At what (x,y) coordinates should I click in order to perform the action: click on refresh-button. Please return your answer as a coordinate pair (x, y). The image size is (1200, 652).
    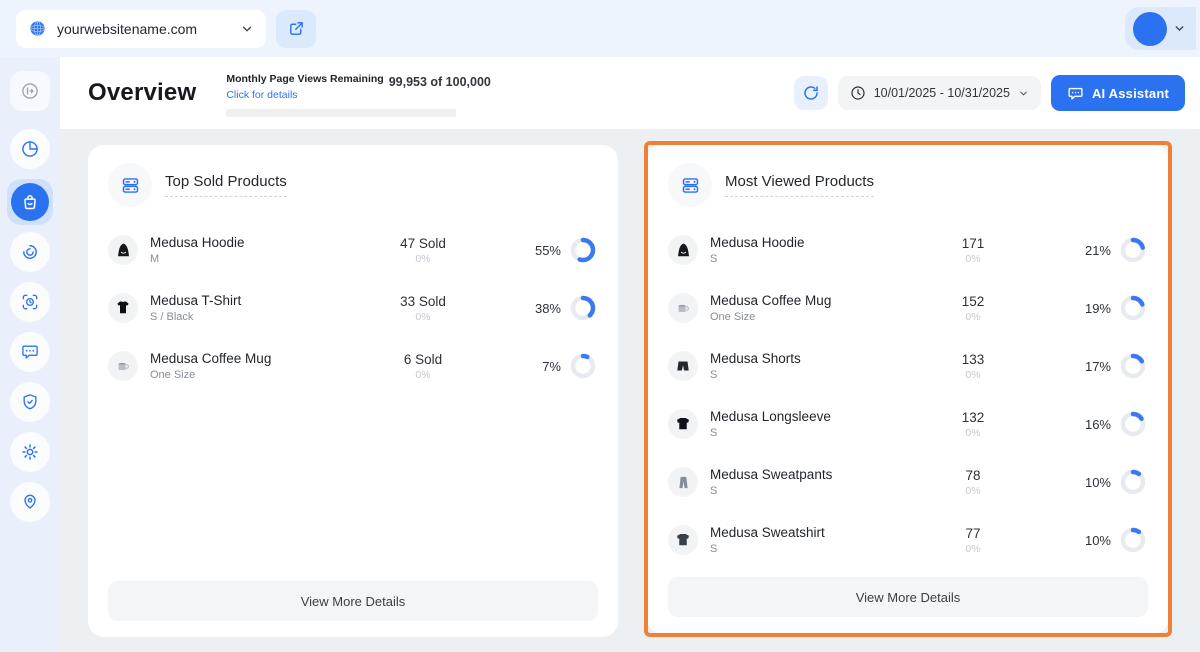
    Looking at the image, I should click on (810, 93).